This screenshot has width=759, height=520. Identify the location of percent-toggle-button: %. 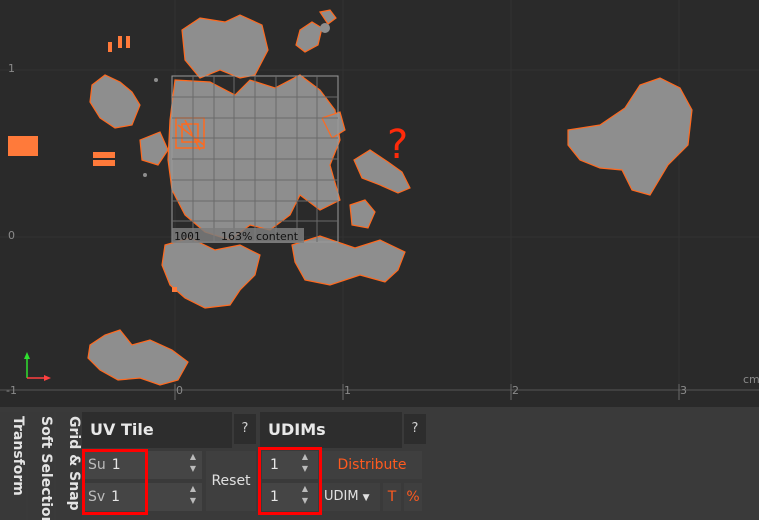
(413, 497).